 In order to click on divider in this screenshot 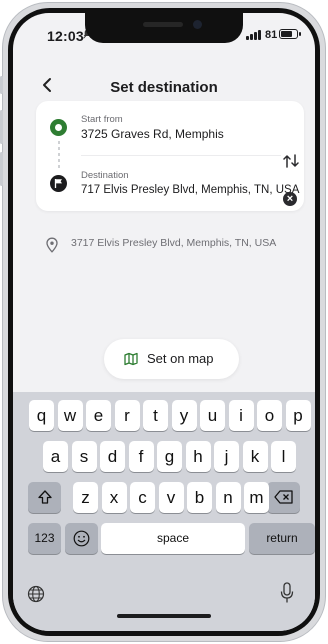, I will do `click(181, 155)`.